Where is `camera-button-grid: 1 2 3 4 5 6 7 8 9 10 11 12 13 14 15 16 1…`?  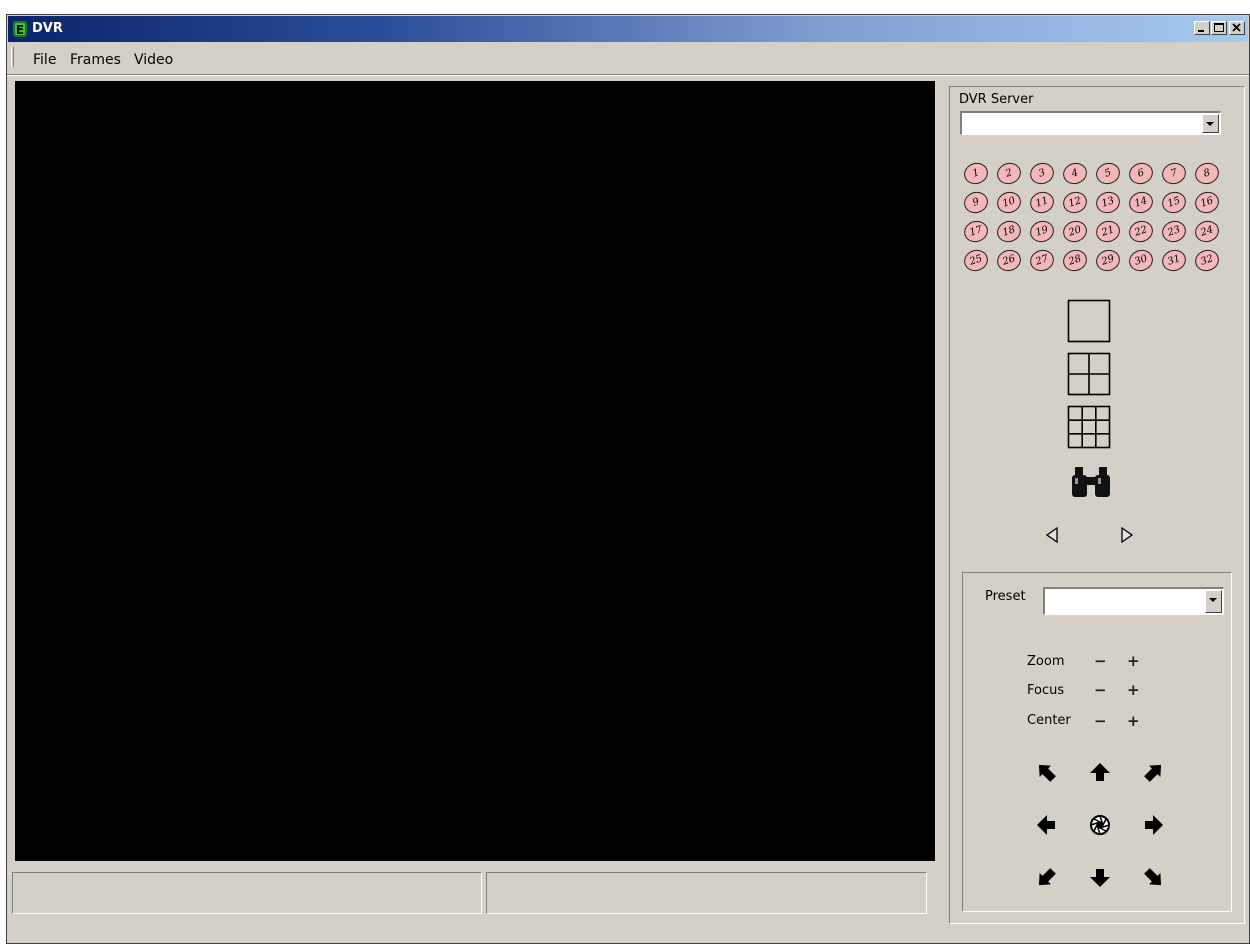
camera-button-grid: 1 2 3 4 5 6 7 8 9 10 11 12 13 14 15 16 1… is located at coordinates (1094, 217).